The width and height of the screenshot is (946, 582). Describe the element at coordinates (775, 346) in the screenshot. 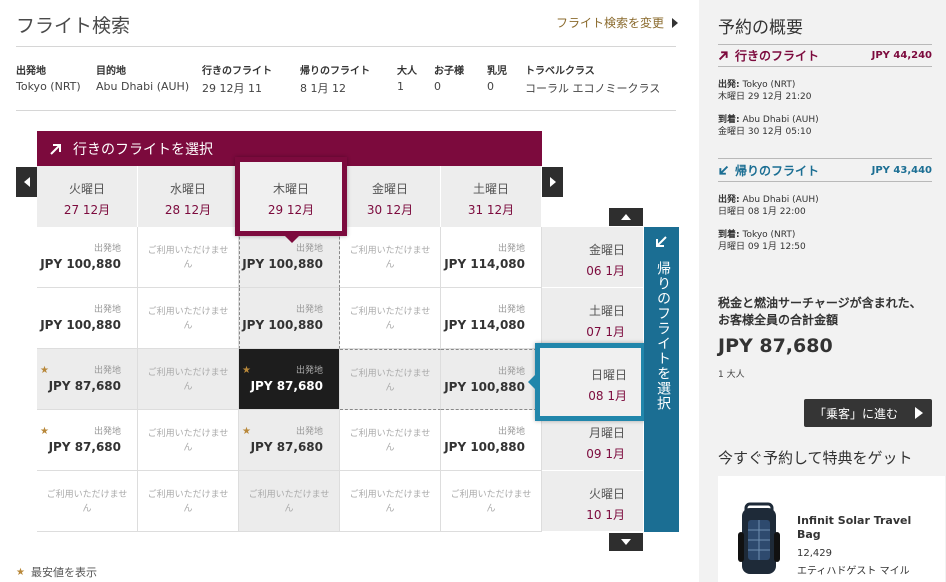

I see `total-price: JPY 87,680` at that location.